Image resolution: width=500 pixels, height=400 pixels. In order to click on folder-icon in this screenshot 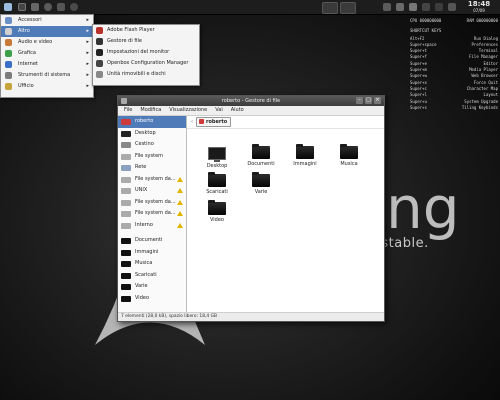, I will do `click(261, 151)`.